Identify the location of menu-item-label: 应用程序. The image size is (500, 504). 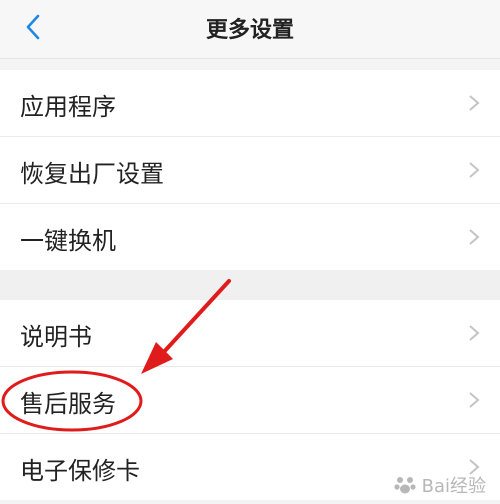
(68, 107).